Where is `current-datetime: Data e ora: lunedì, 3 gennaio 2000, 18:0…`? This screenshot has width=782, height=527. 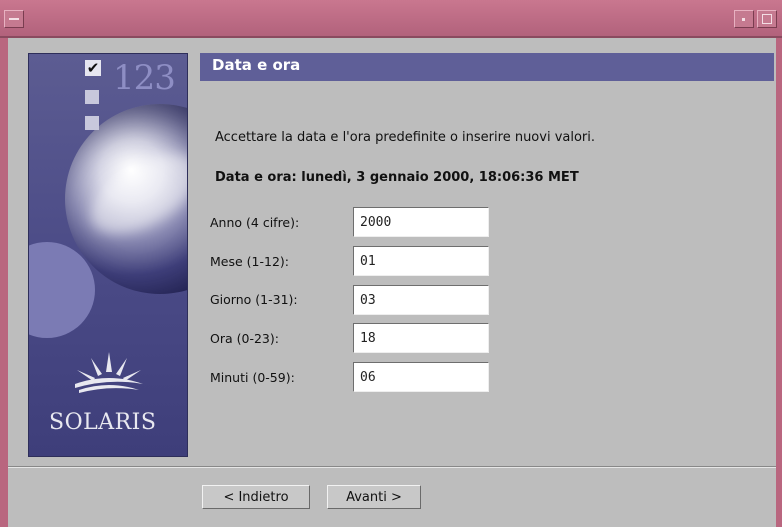 current-datetime: Data e ora: lunedì, 3 gennaio 2000, 18:0… is located at coordinates (397, 177).